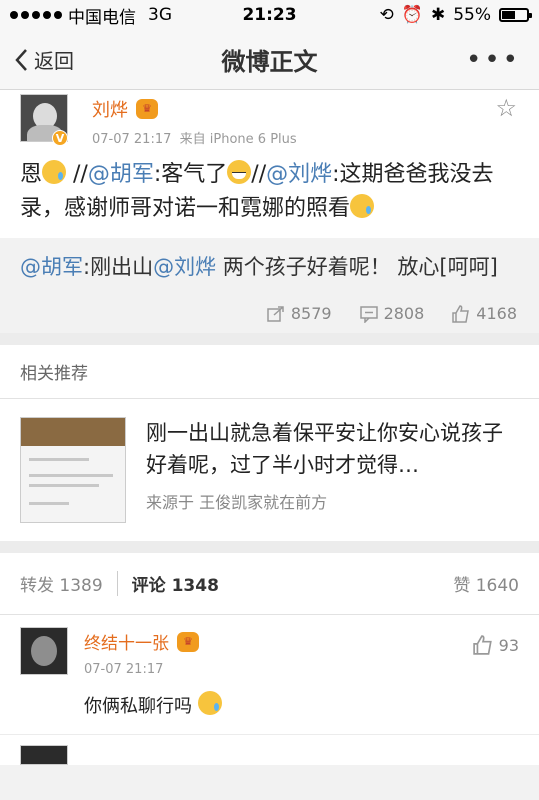  I want to click on status-bar: 中国电信 3G 21:23 ⟲ ⏰ ✱ 55%, so click(269, 15).